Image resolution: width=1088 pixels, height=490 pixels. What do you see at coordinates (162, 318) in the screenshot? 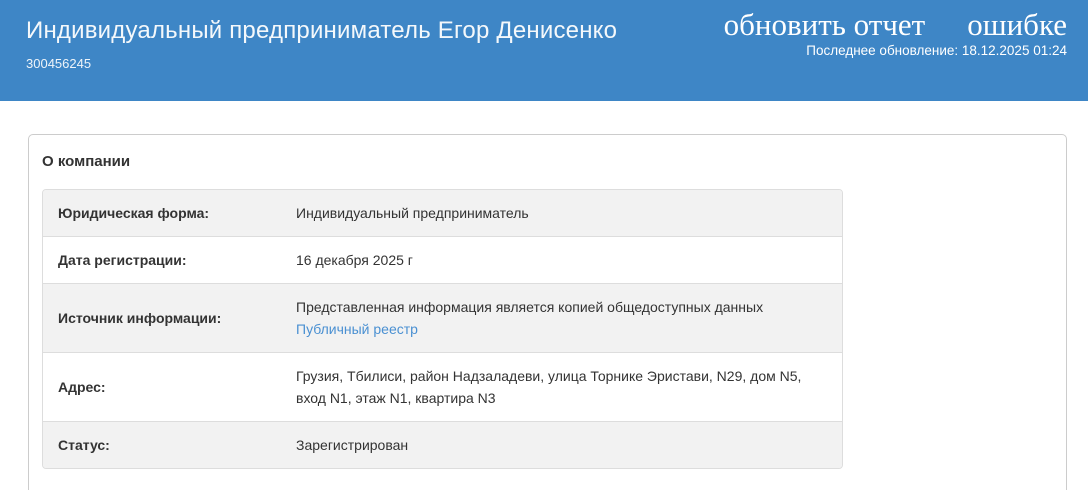
I see `row-label: Источник информации:` at bounding box center [162, 318].